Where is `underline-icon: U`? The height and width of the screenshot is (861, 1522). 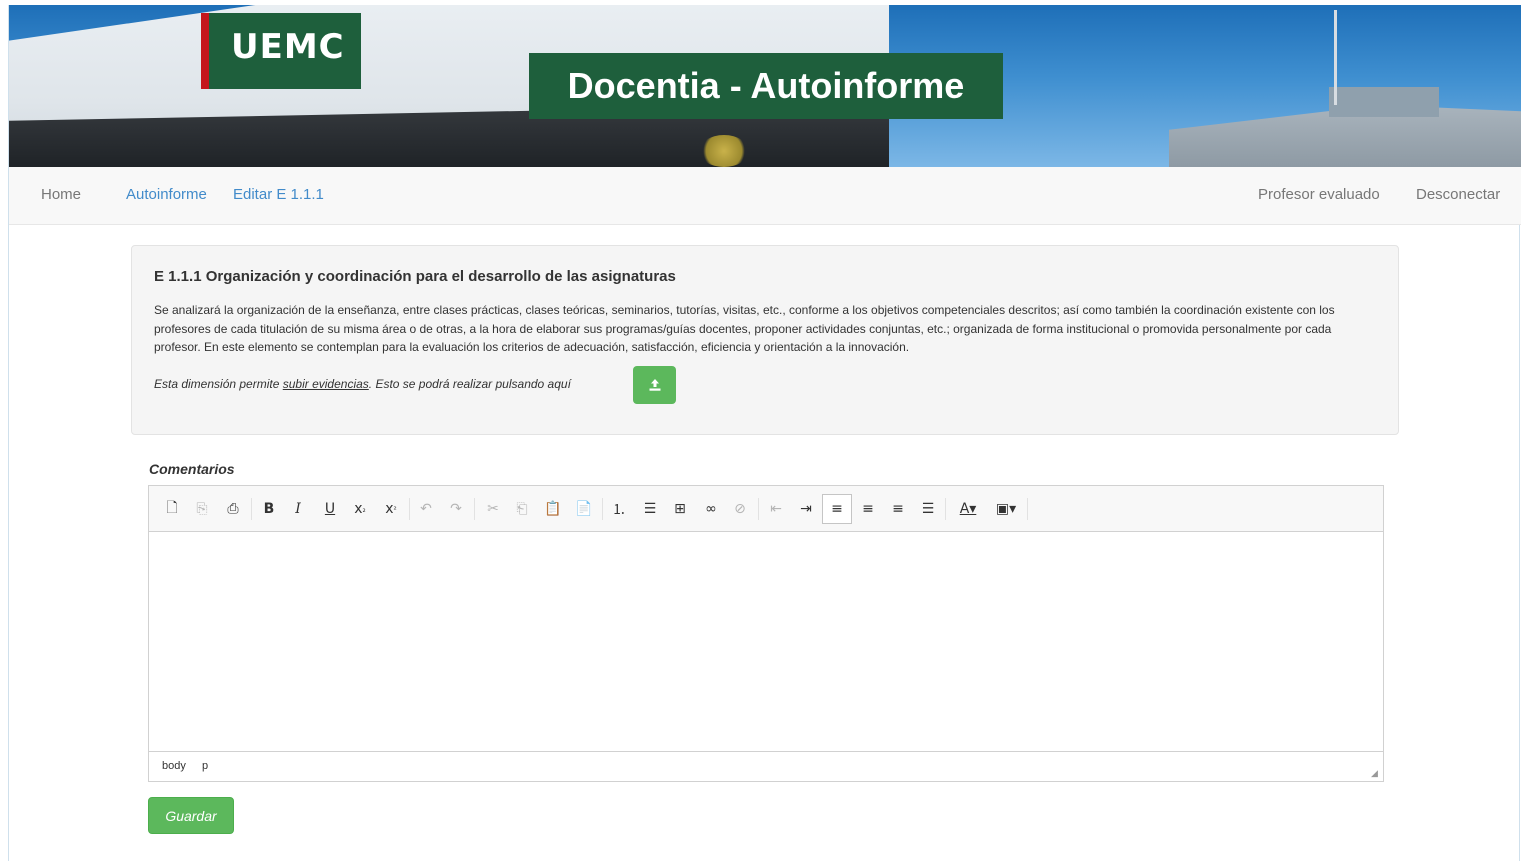
underline-icon: U is located at coordinates (330, 509).